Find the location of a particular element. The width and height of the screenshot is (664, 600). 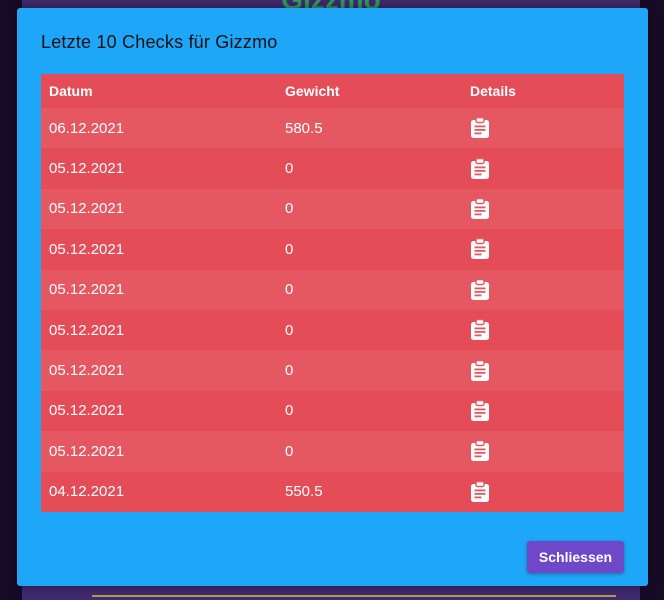

table-header-row: Datum Gewicht Details is located at coordinates (332, 91).